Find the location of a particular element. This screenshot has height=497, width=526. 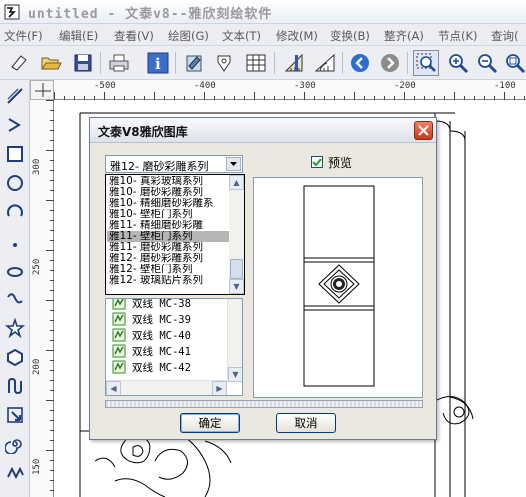

zigzag-tool-icon is located at coordinates (15, 473).